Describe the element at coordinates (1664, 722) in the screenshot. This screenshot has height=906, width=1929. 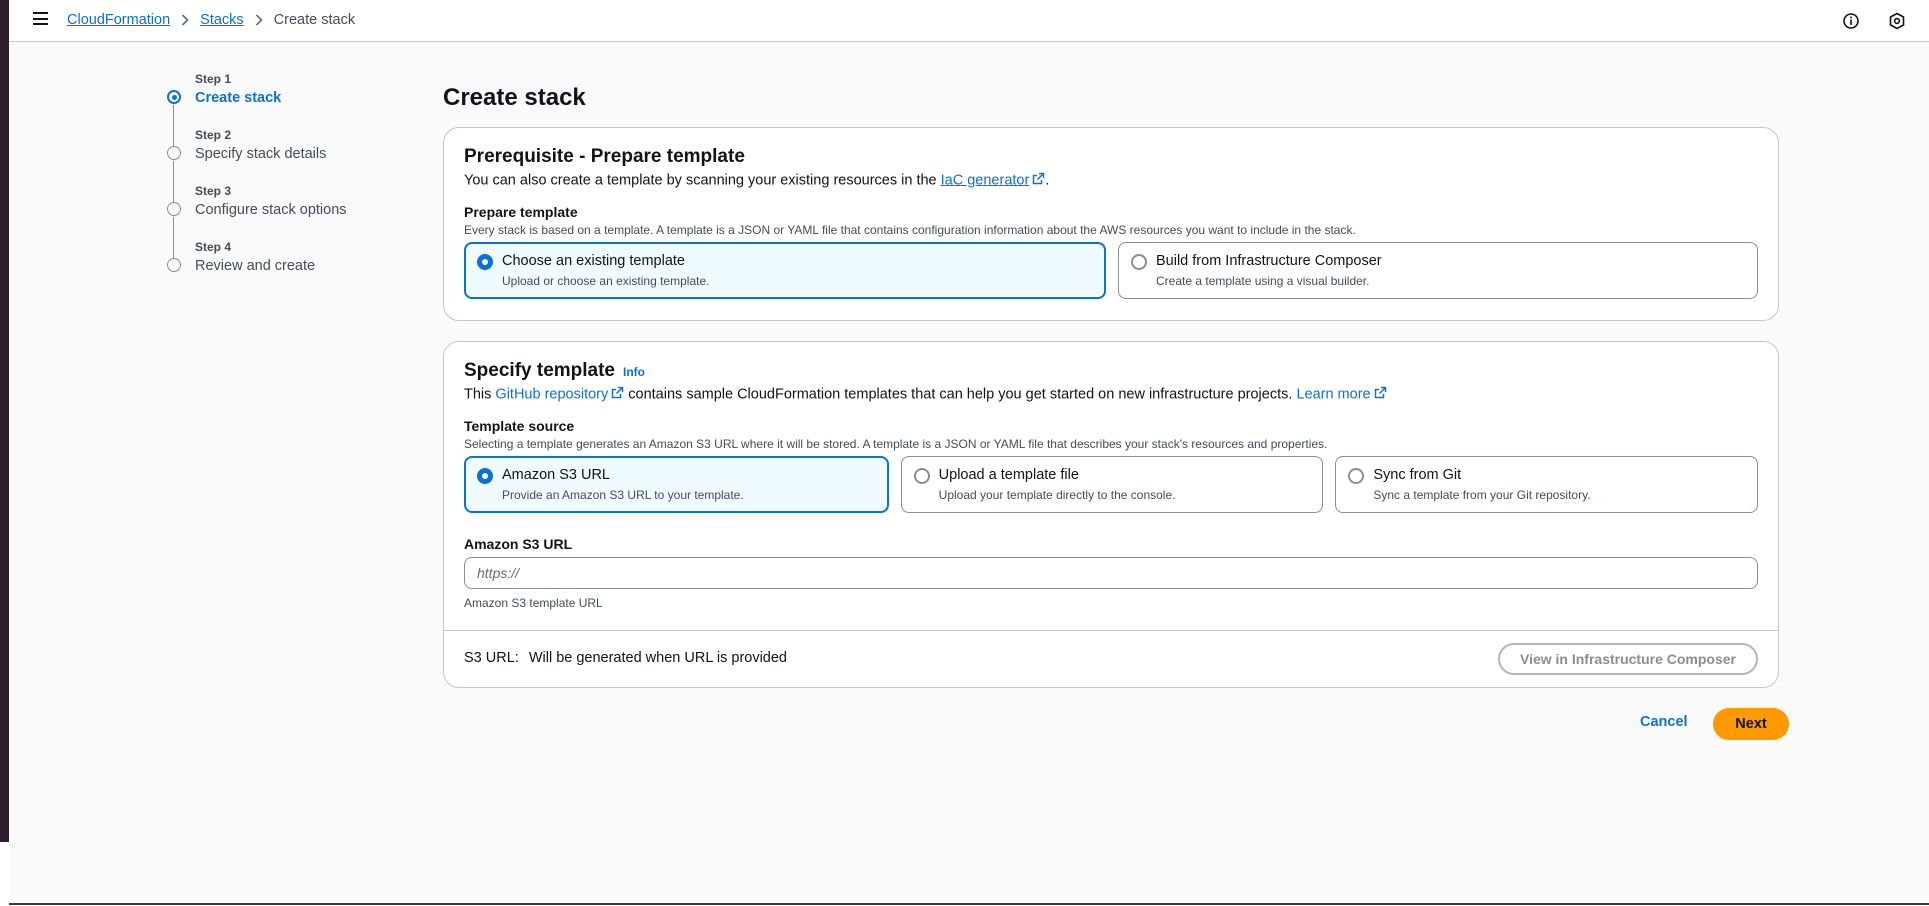
I see `cancel-button: Cancel` at that location.